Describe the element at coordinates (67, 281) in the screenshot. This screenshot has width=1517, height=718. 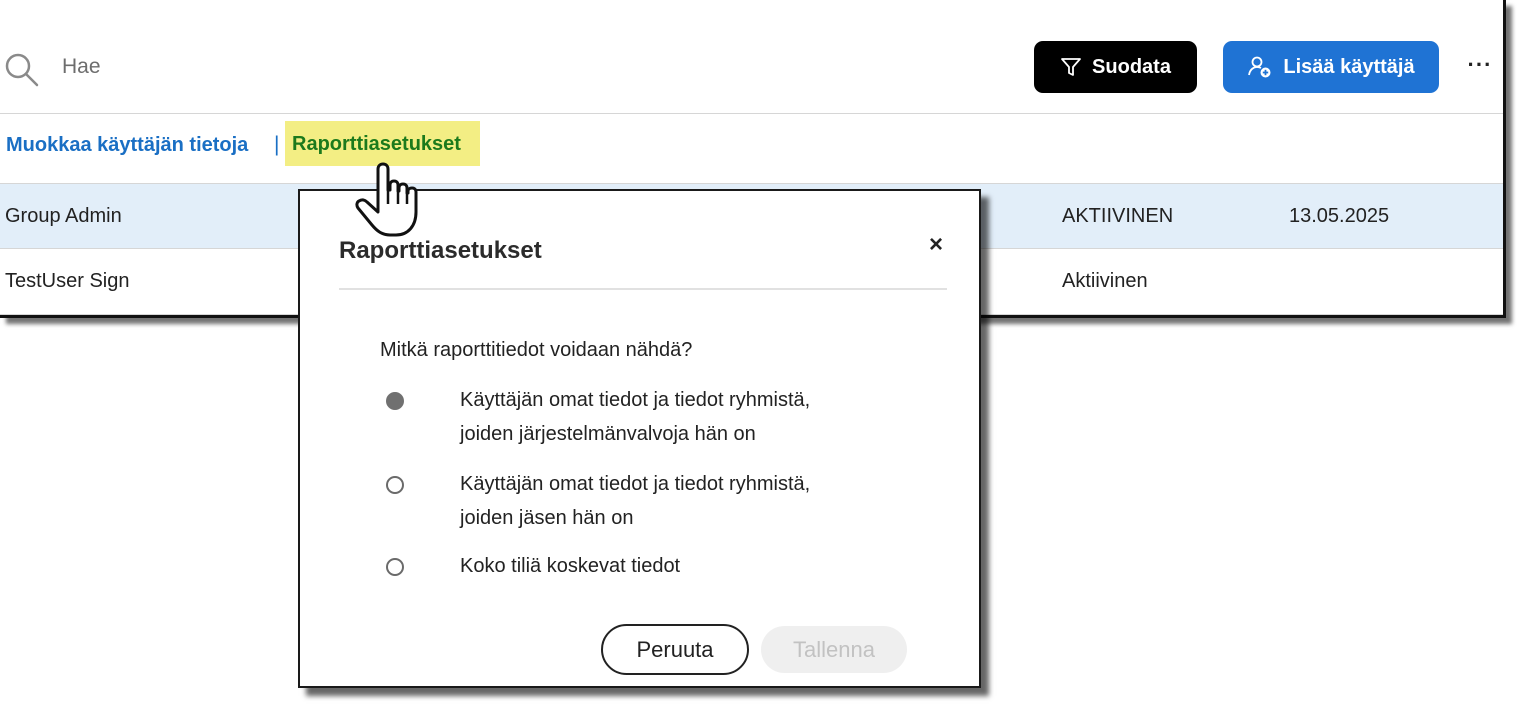
I see `user-name-cell: TestUser Sign` at that location.